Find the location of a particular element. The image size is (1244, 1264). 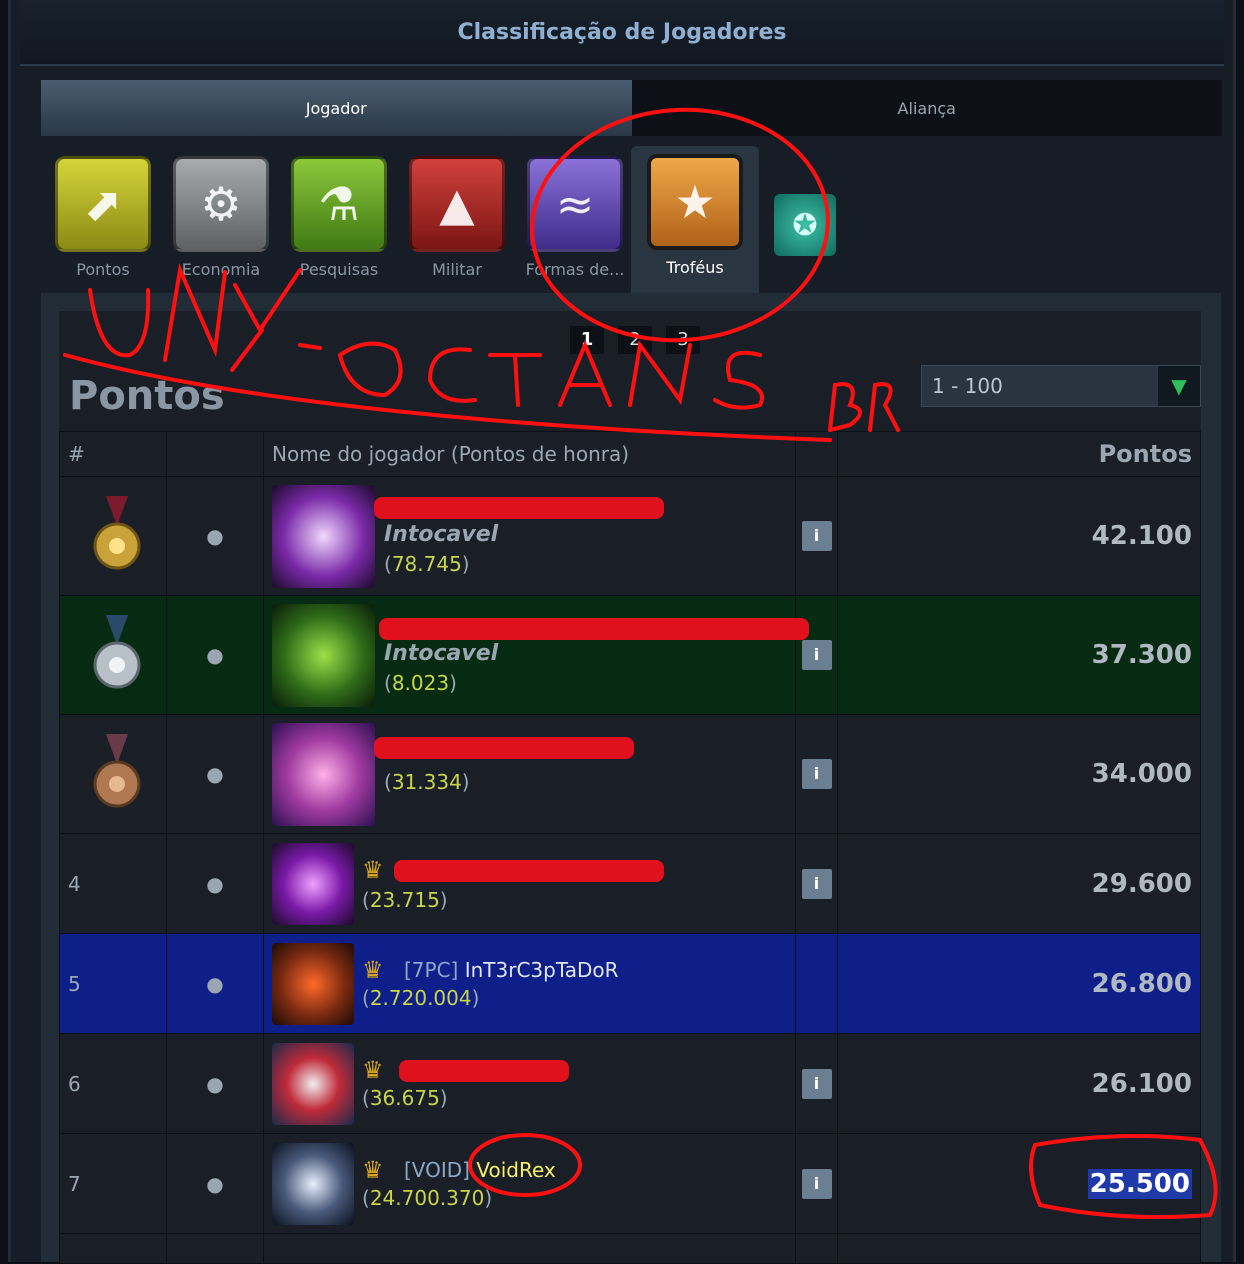

honor-points: (24.700.370) is located at coordinates (427, 1198).